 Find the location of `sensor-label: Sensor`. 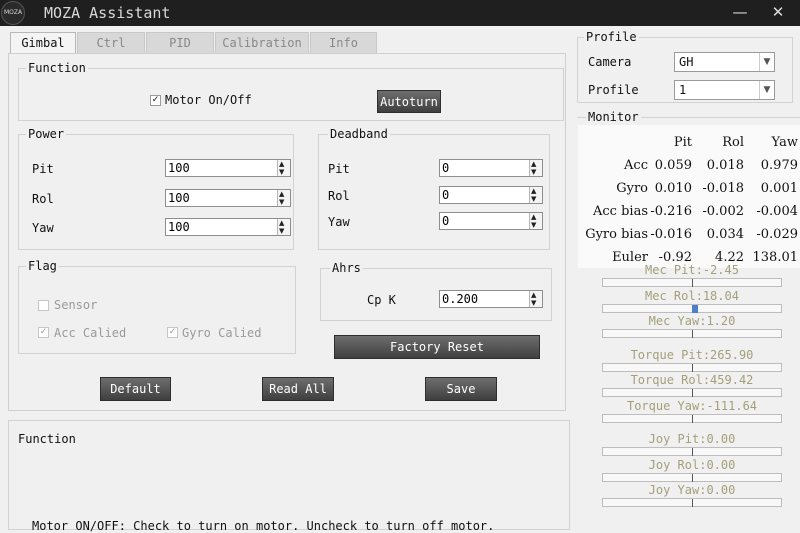

sensor-label: Sensor is located at coordinates (76, 305).